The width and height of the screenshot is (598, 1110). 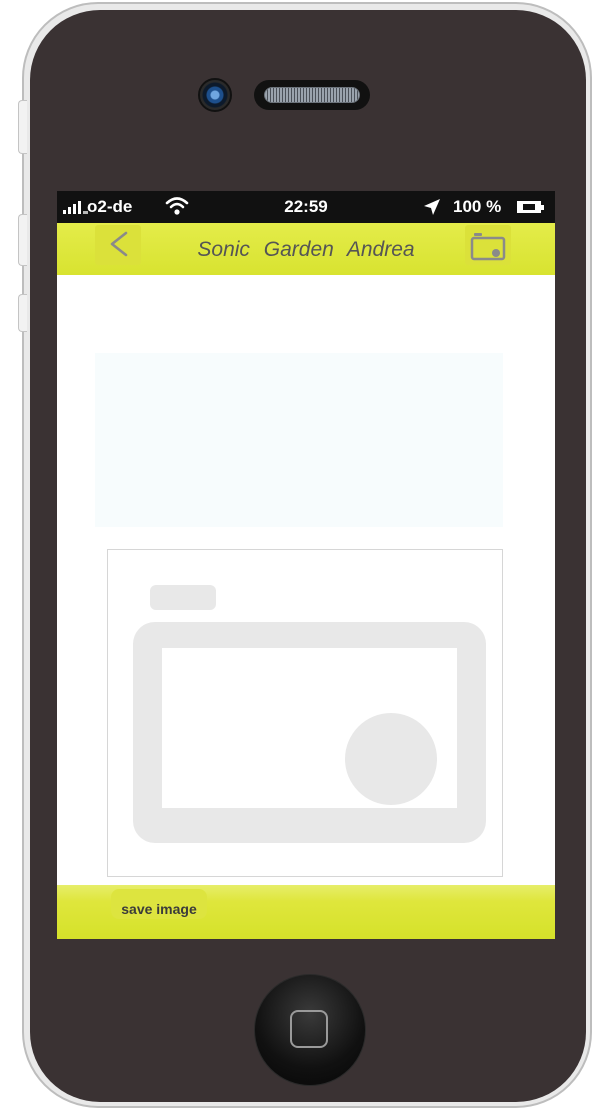 I want to click on battery-percent: 100 %, so click(x=477, y=206).